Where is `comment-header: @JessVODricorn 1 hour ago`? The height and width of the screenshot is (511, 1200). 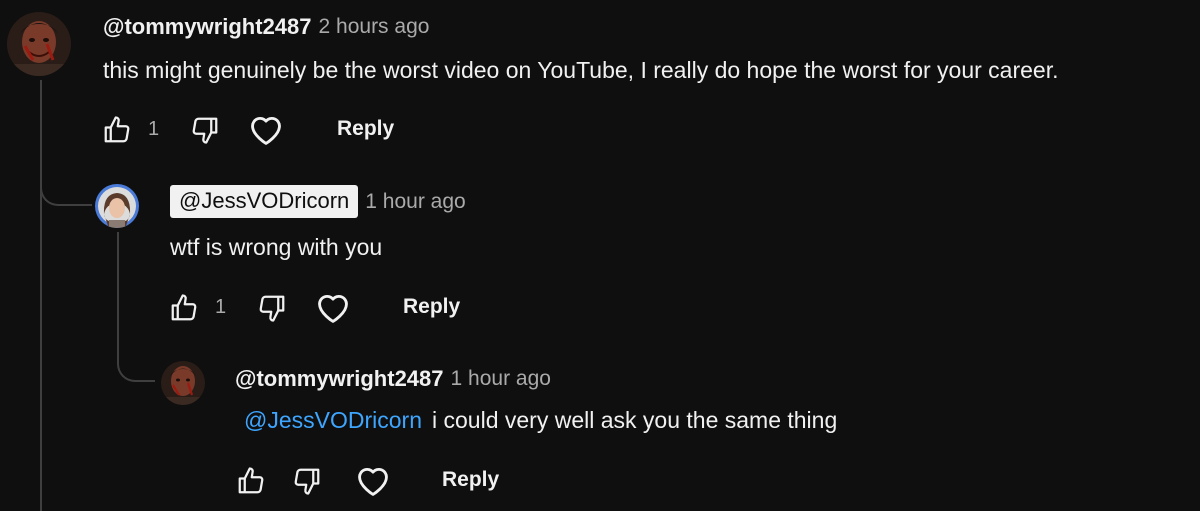 comment-header: @JessVODricorn 1 hour ago is located at coordinates (318, 201).